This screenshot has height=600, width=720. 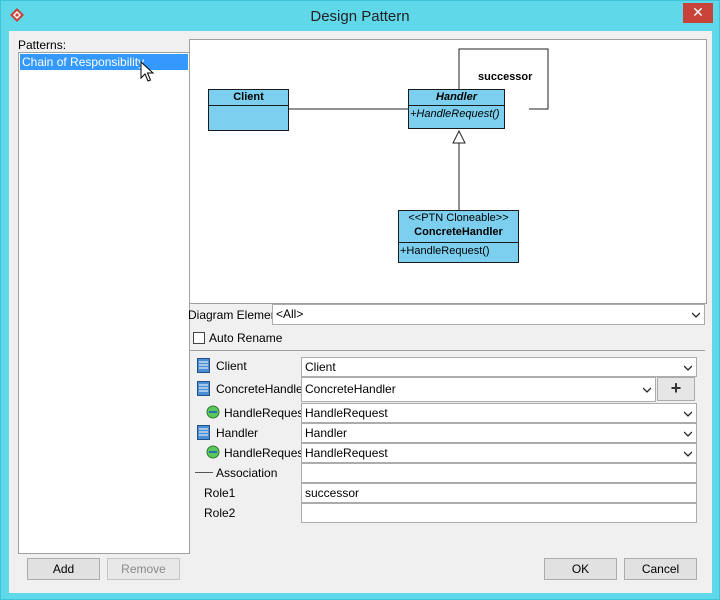 What do you see at coordinates (499, 433) in the screenshot?
I see `property-select-handler: Handler` at bounding box center [499, 433].